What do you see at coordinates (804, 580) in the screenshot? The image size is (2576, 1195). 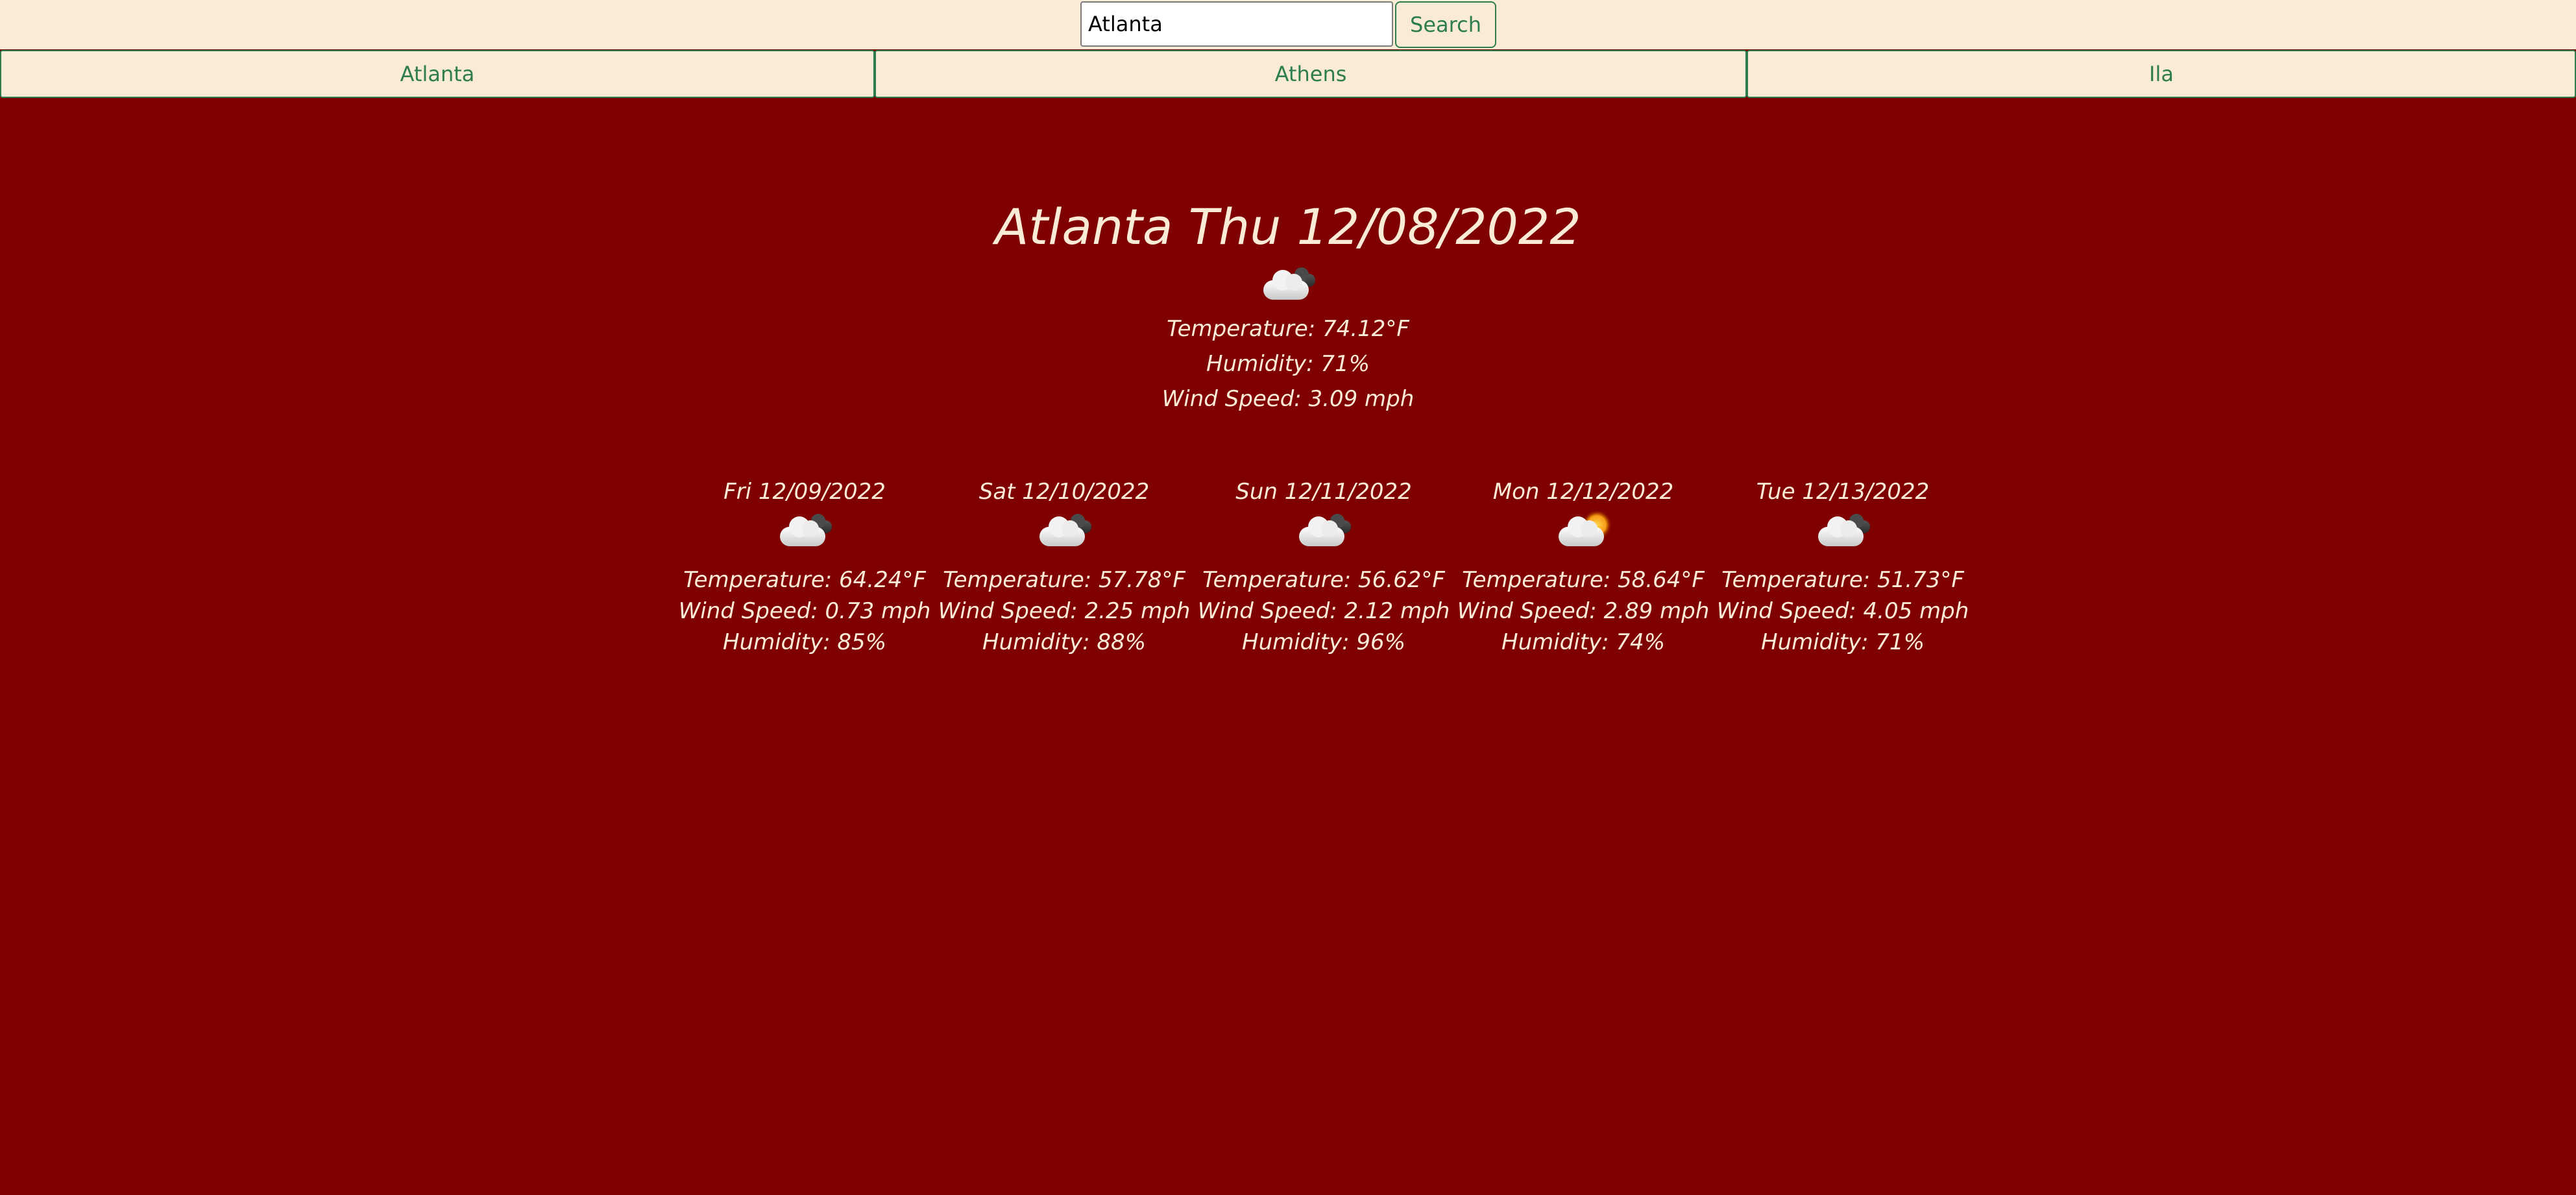 I see `forecast-temperature: Temperature: 64.24°F` at bounding box center [804, 580].